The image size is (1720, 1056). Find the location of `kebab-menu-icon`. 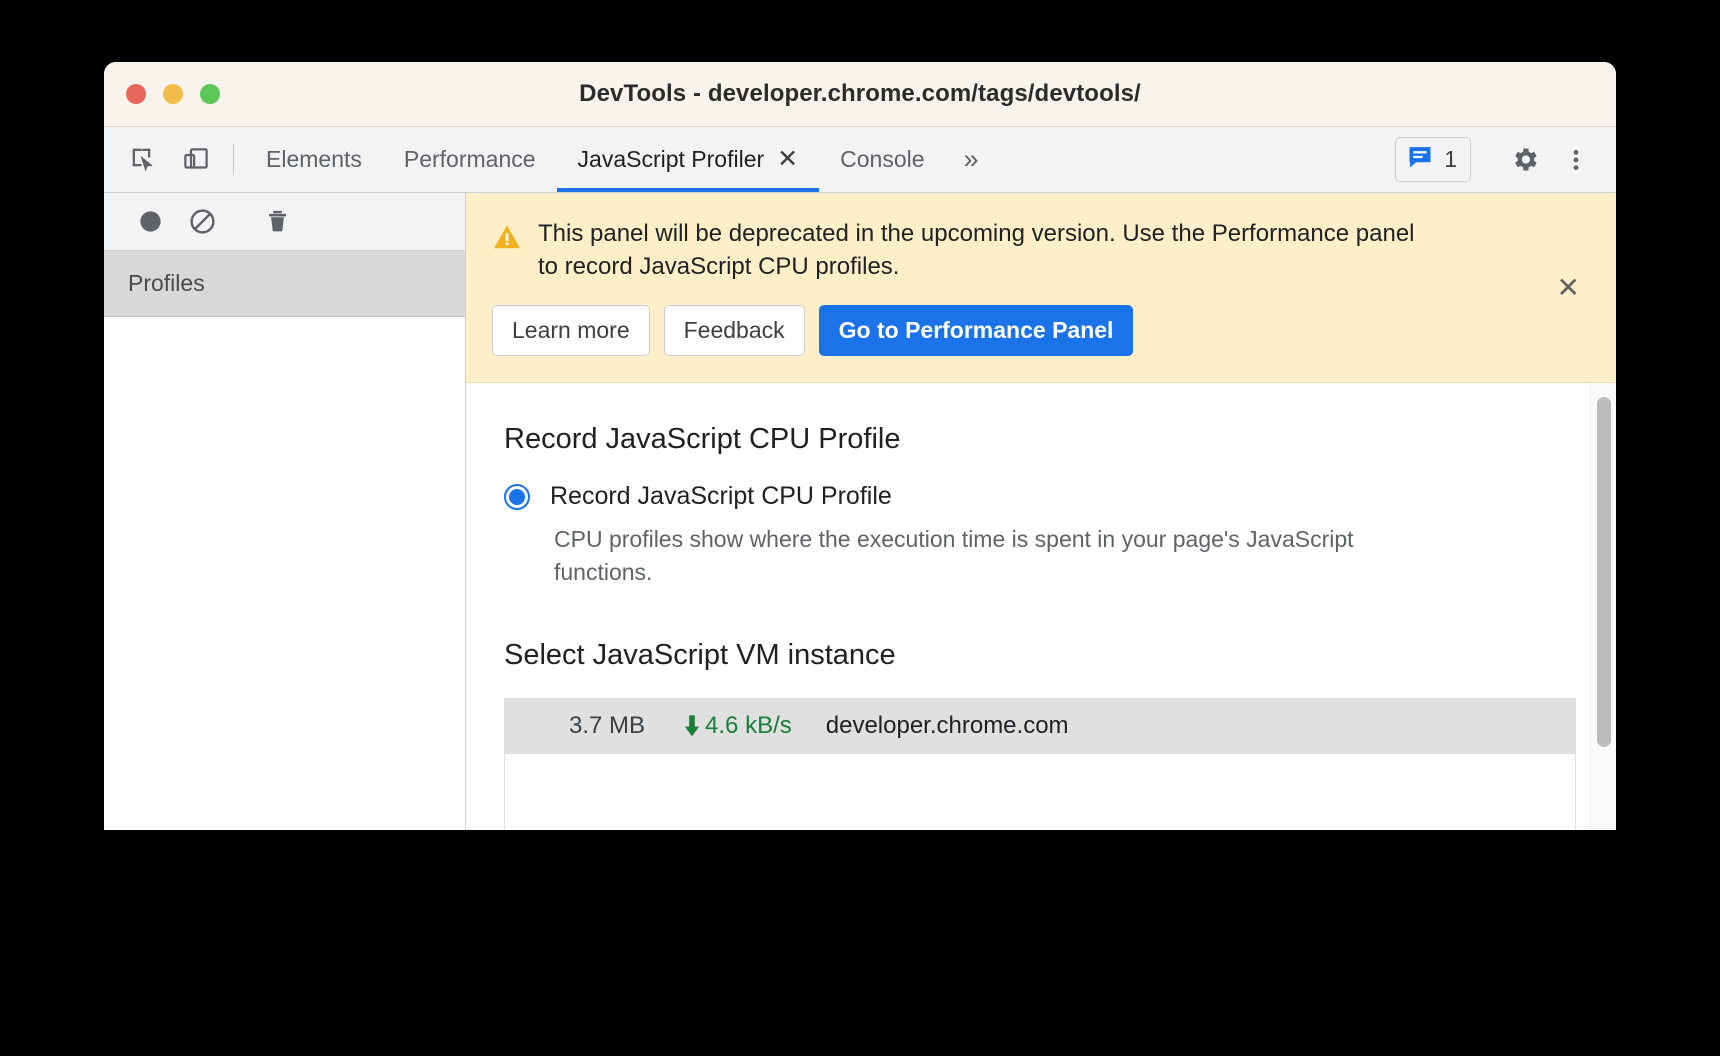

kebab-menu-icon is located at coordinates (1576, 160).